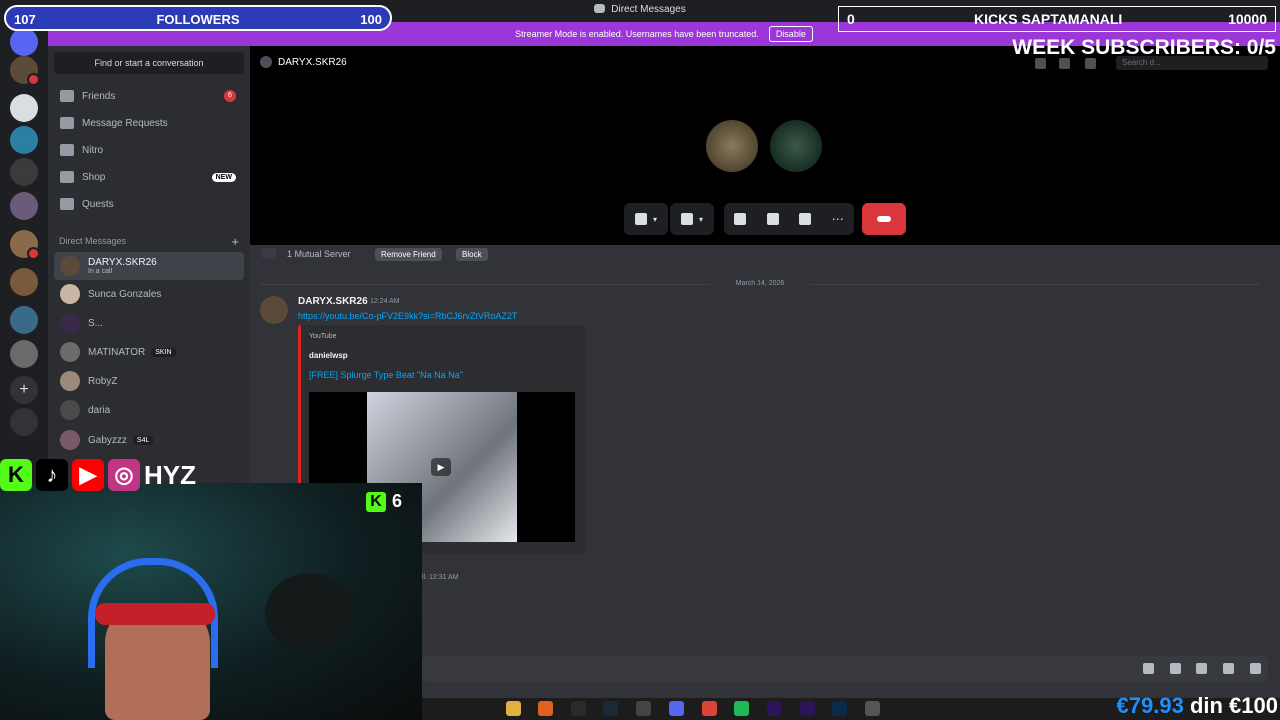 This screenshot has height=720, width=1280. I want to click on profile-bar: 1 Mutual Server Remove Friend Block, so click(765, 255).